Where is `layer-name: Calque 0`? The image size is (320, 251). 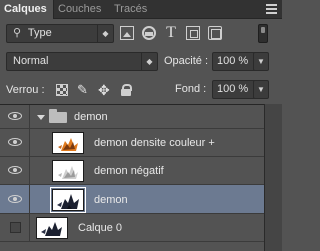 layer-name: Calque 0 is located at coordinates (100, 228).